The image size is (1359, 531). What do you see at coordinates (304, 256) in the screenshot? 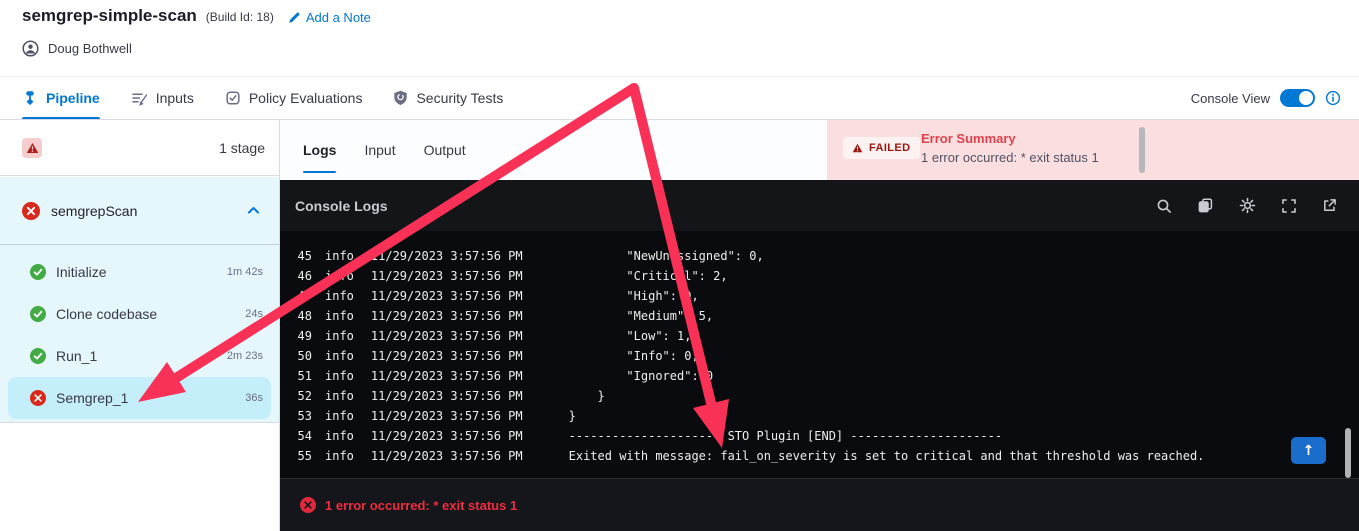
I see `log-line-number: 45` at bounding box center [304, 256].